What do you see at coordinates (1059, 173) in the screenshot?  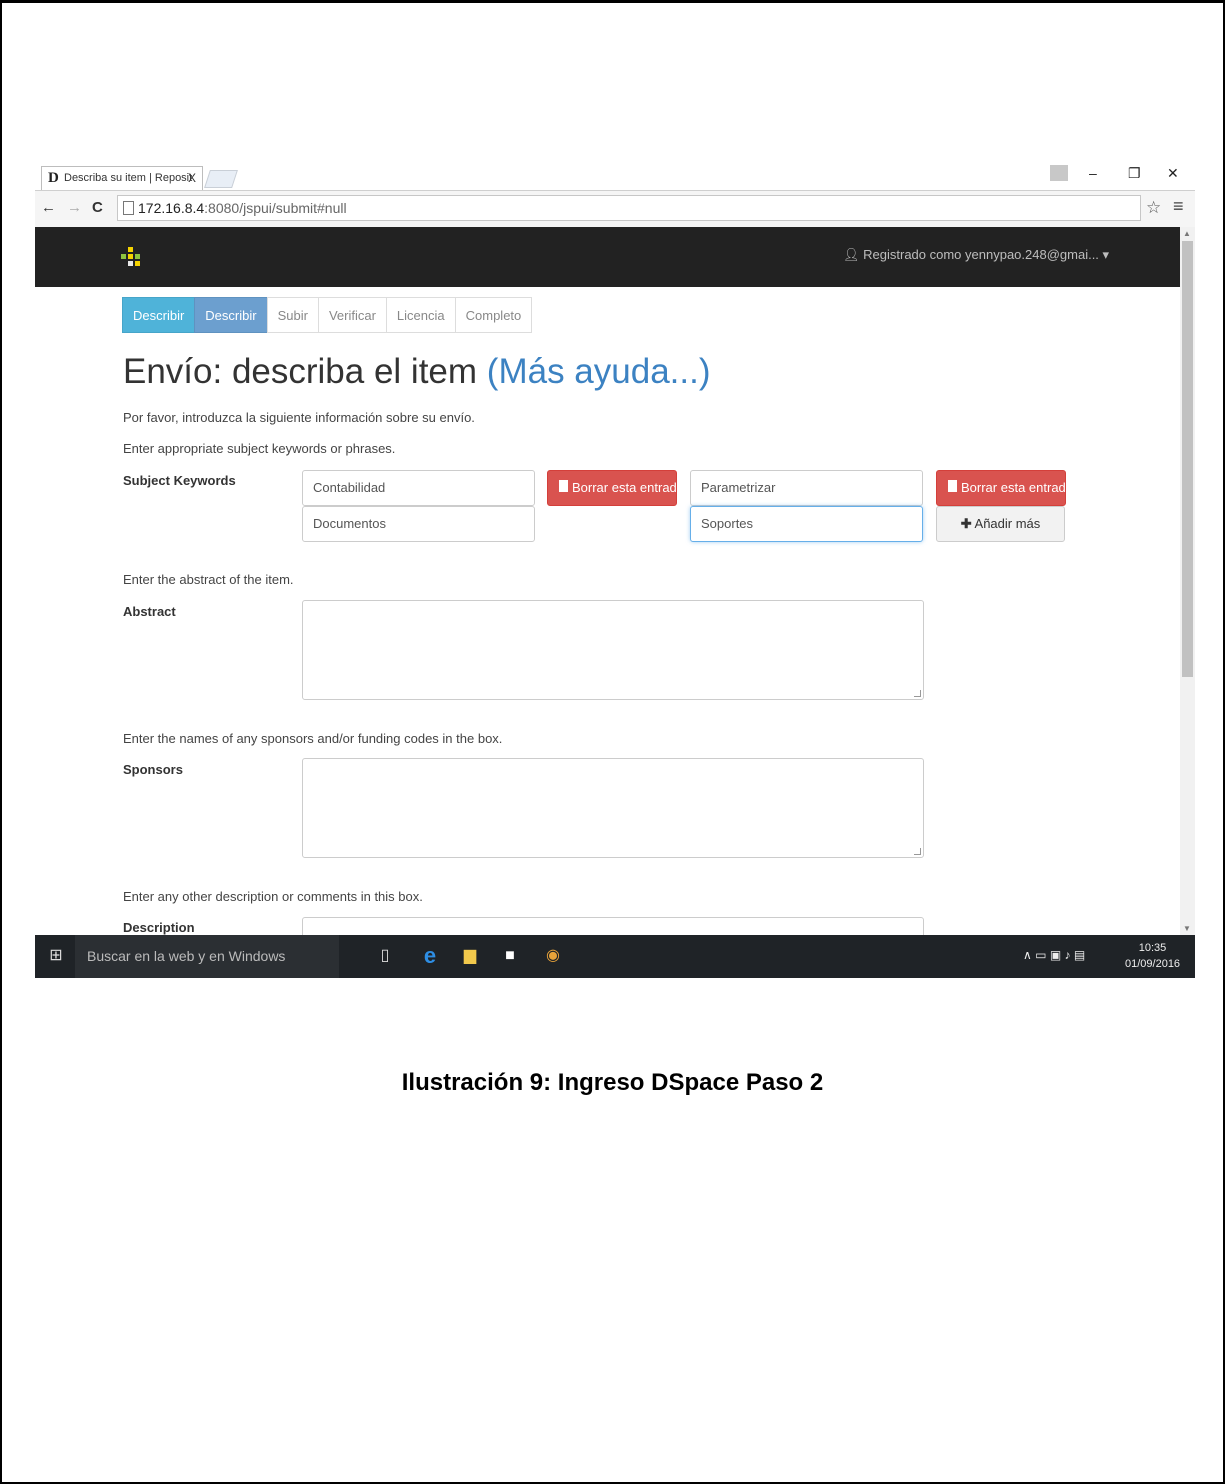 I see `profile-icon` at bounding box center [1059, 173].